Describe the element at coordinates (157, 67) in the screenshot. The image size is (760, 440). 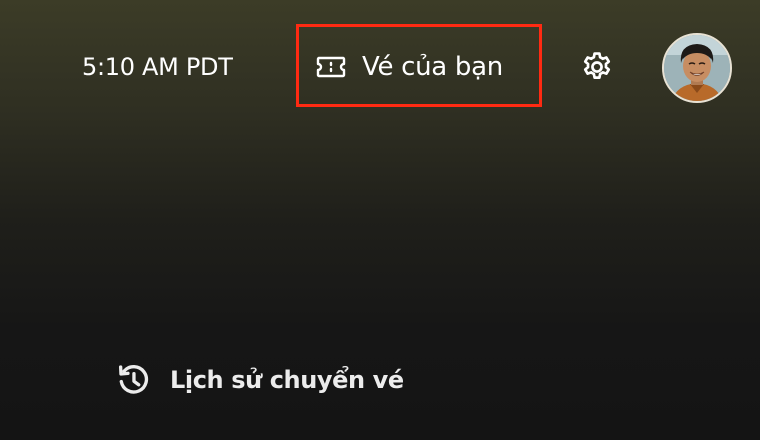
I see `current-time: 5:10 AM PDT` at that location.